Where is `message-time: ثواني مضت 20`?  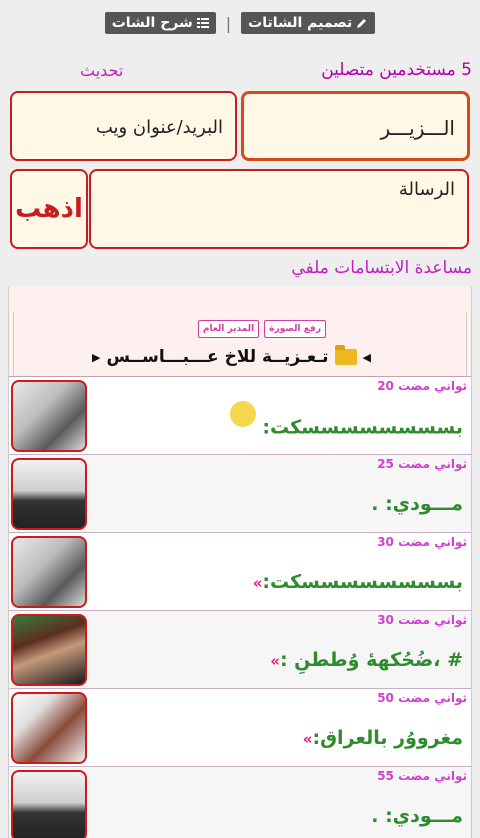 message-time: ثواني مضت 20 is located at coordinates (422, 386).